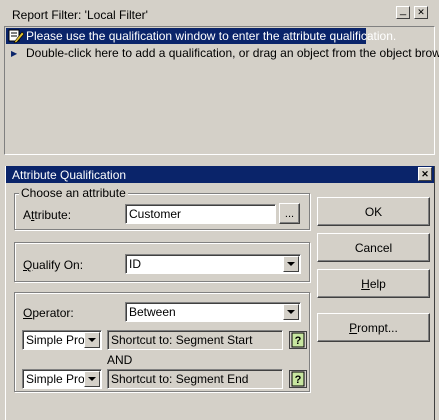 This screenshot has width=439, height=420. I want to click on report-filter-title: Report Filter: 'Local Filter', so click(80, 15).